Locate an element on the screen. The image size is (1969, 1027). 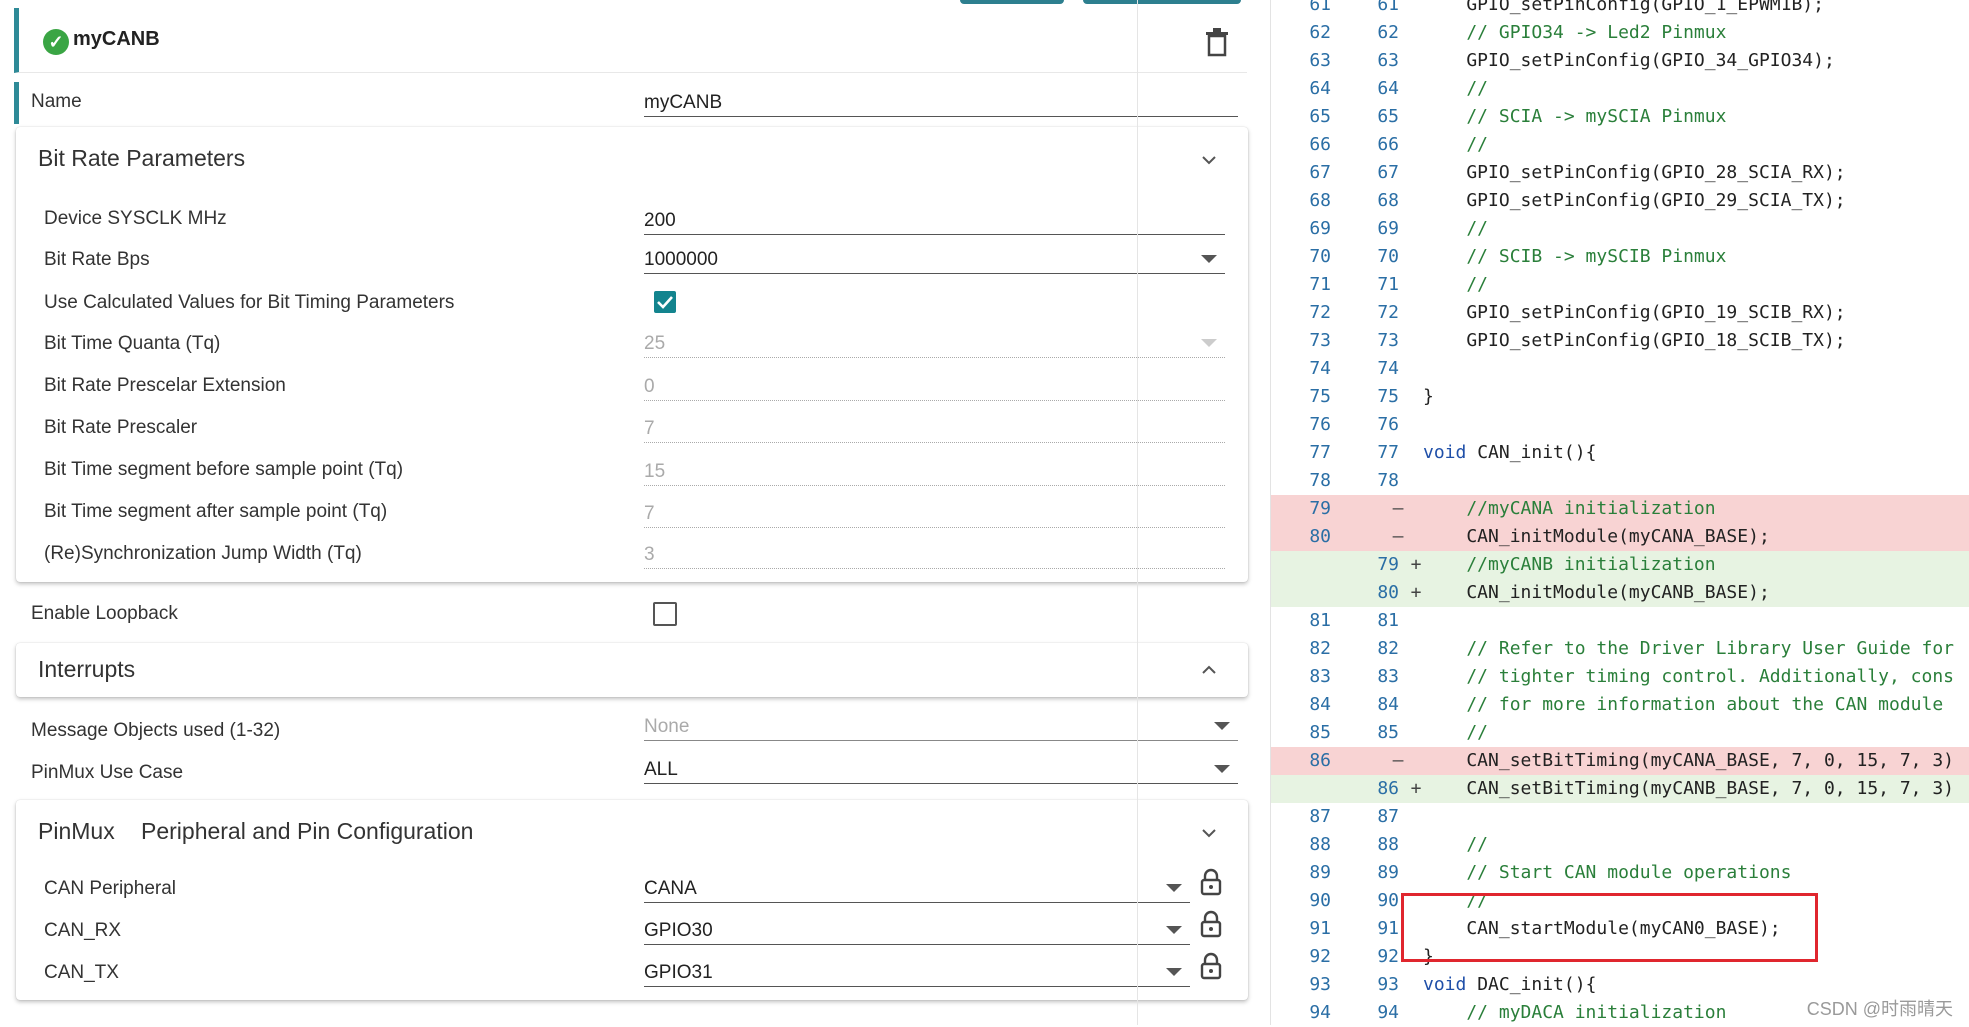
prescaler-ext-value: 0 is located at coordinates (649, 386).